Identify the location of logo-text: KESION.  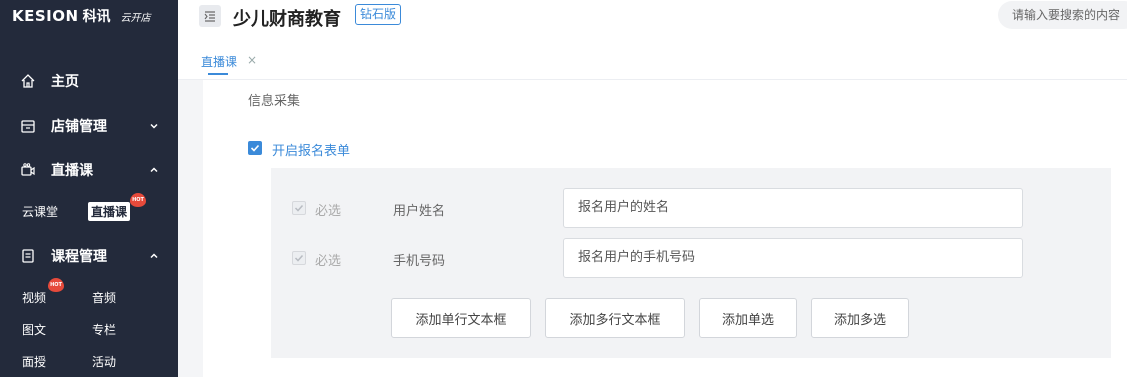
(45, 16).